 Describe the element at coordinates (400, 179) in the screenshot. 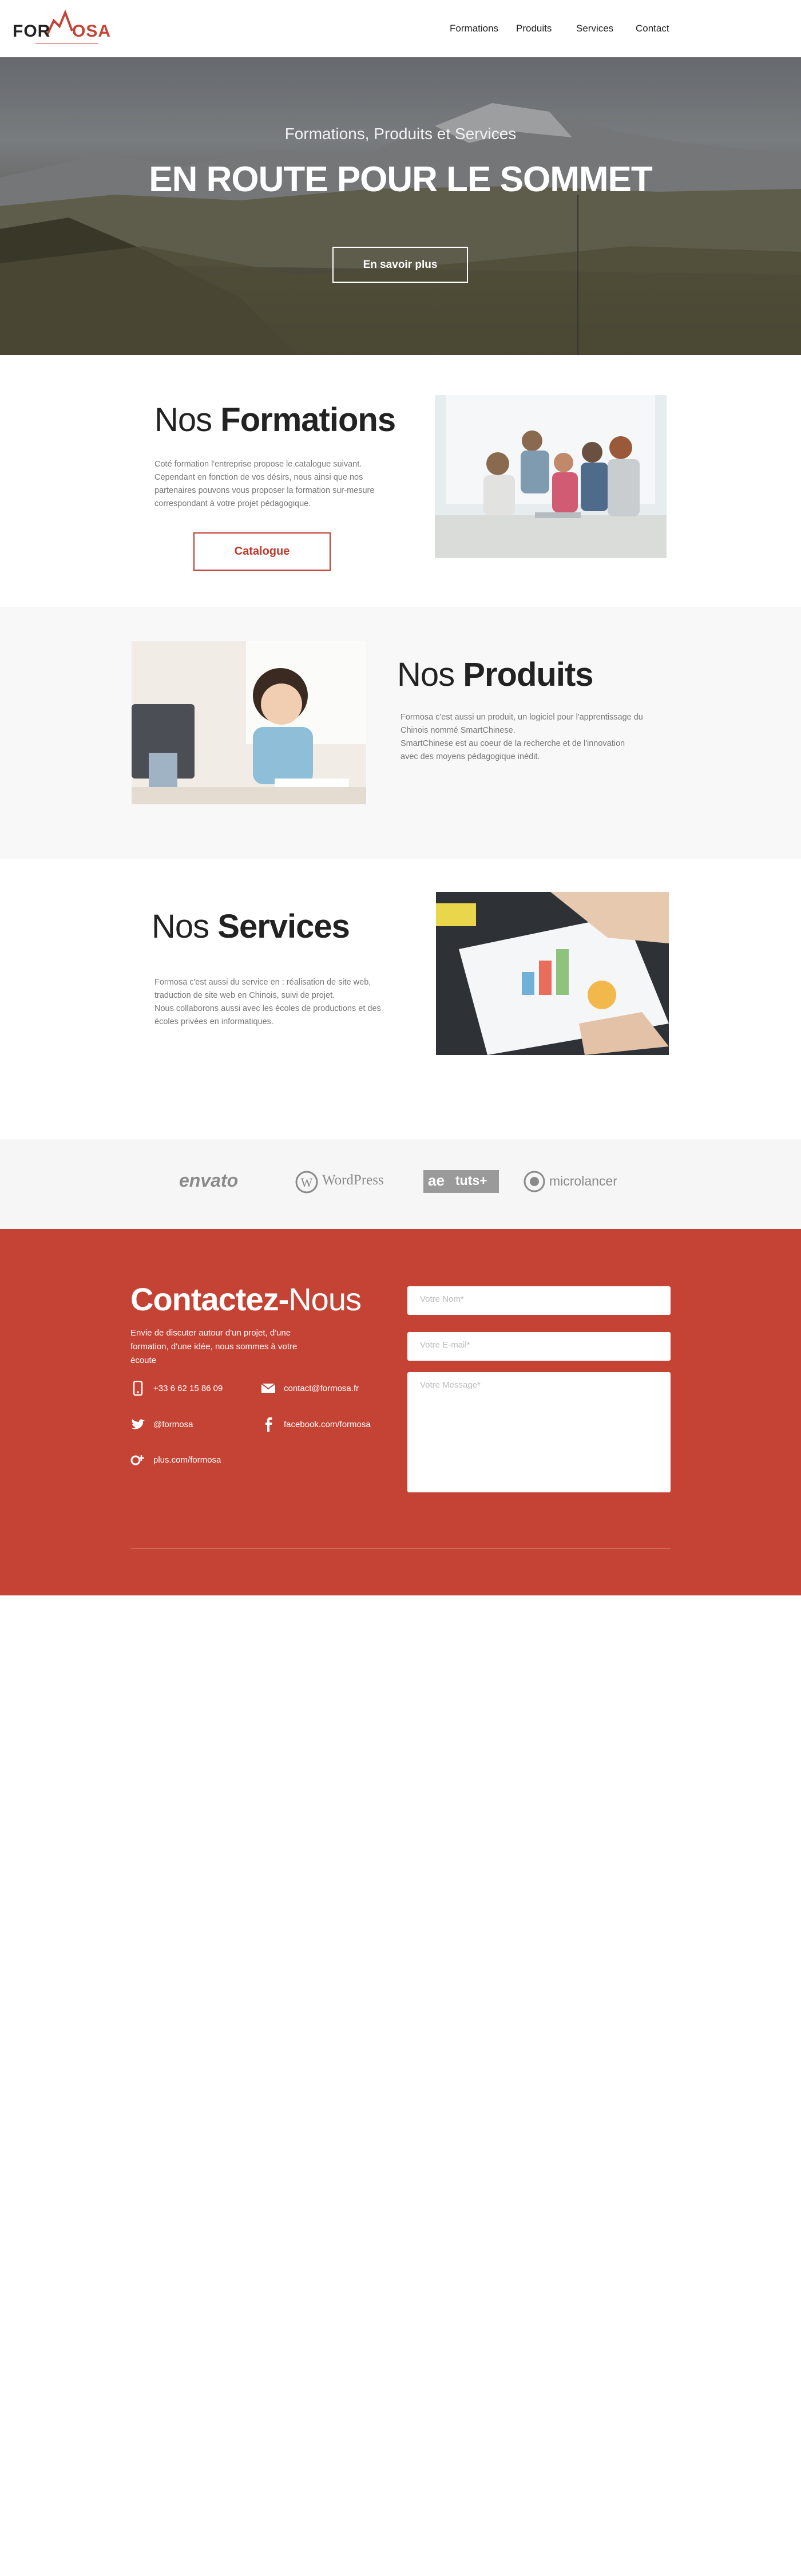

I see `hero-title: EN ROUTE POUR LE SOMMET` at that location.